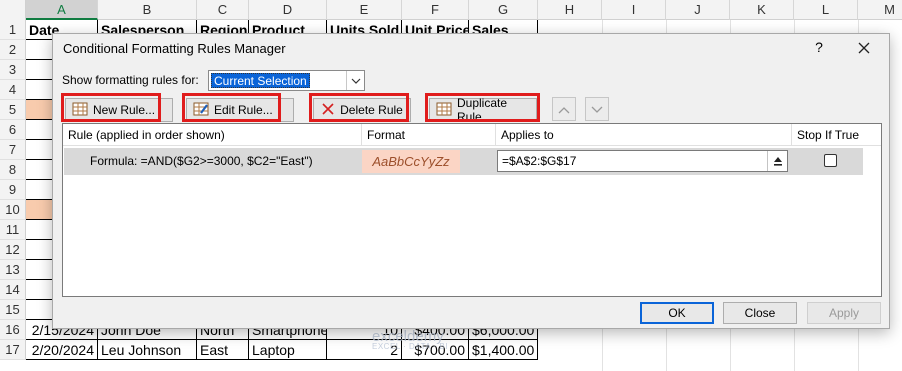 This screenshot has height=371, width=902. I want to click on column-header-b: B, so click(147, 10).